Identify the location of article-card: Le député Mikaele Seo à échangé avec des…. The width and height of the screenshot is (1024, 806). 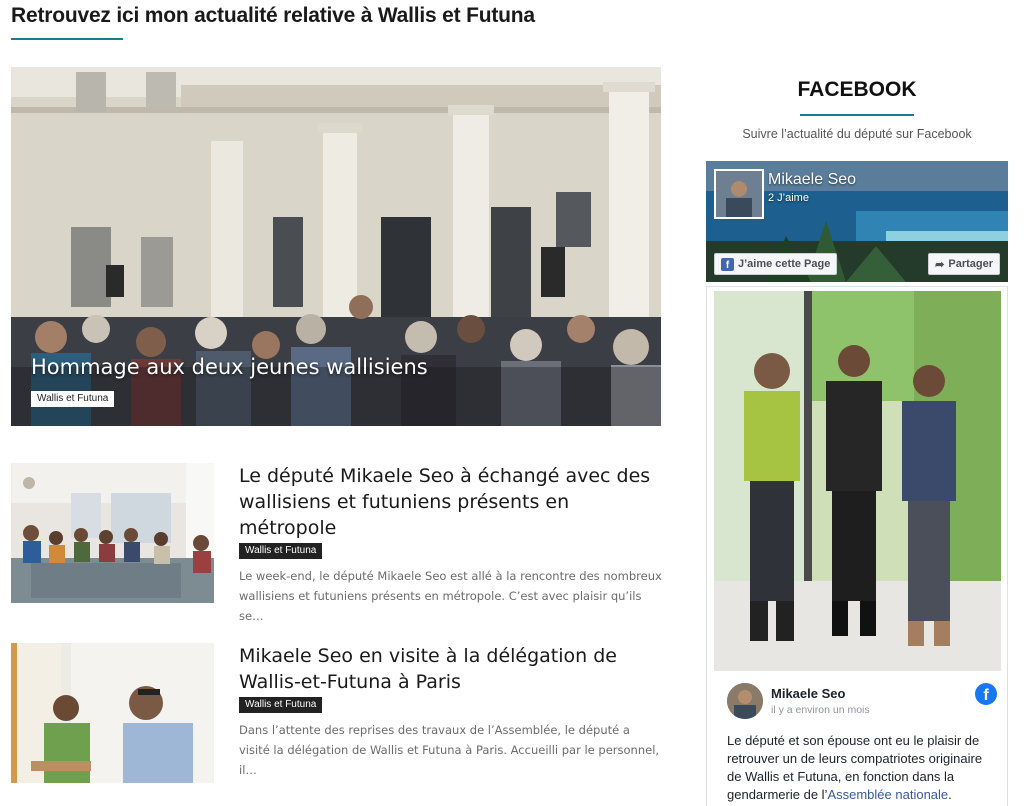
(336, 543).